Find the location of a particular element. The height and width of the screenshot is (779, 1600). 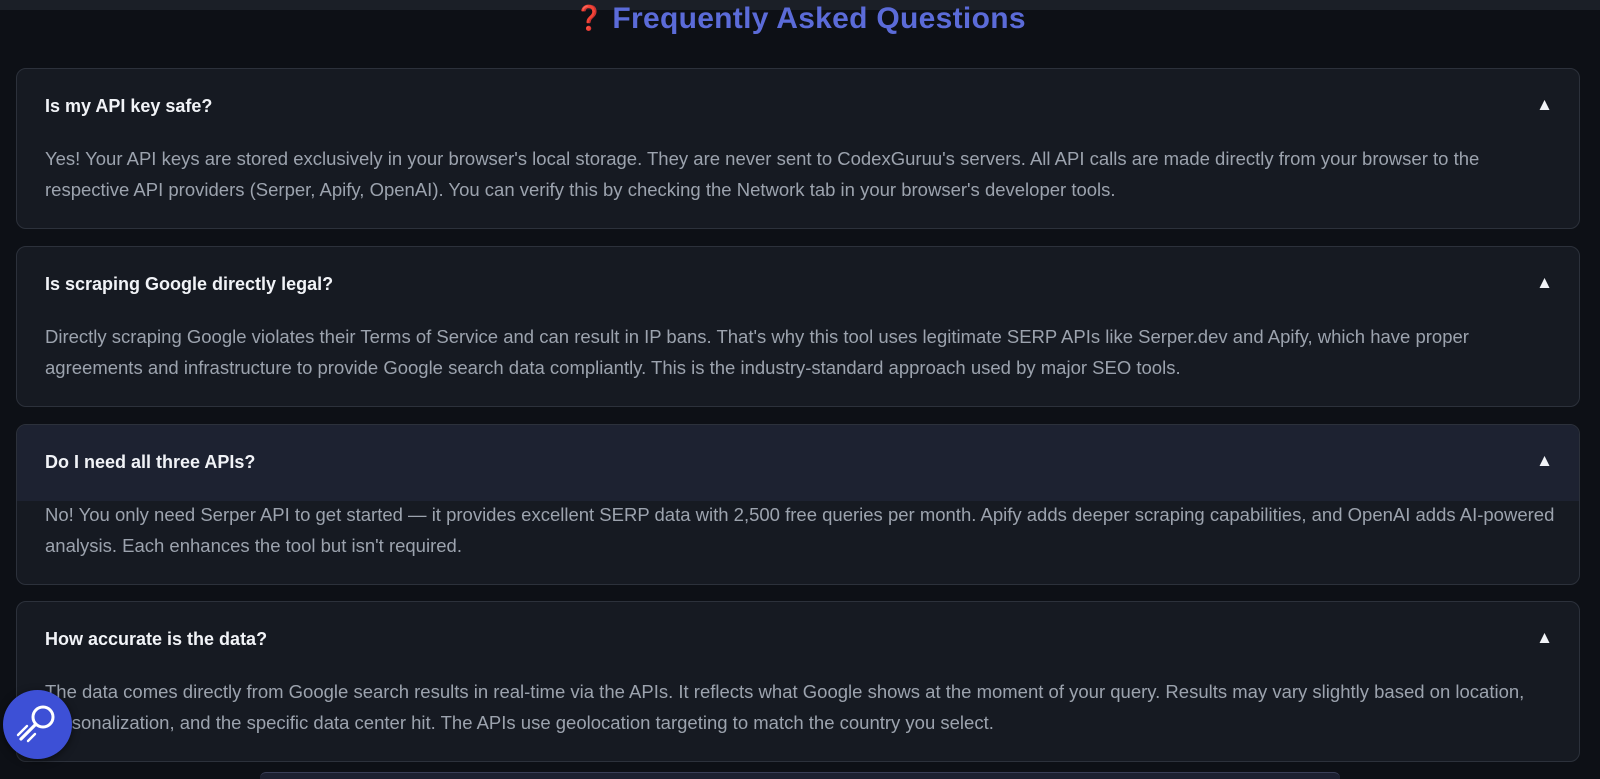

magic-wand-icon is located at coordinates (35, 724).